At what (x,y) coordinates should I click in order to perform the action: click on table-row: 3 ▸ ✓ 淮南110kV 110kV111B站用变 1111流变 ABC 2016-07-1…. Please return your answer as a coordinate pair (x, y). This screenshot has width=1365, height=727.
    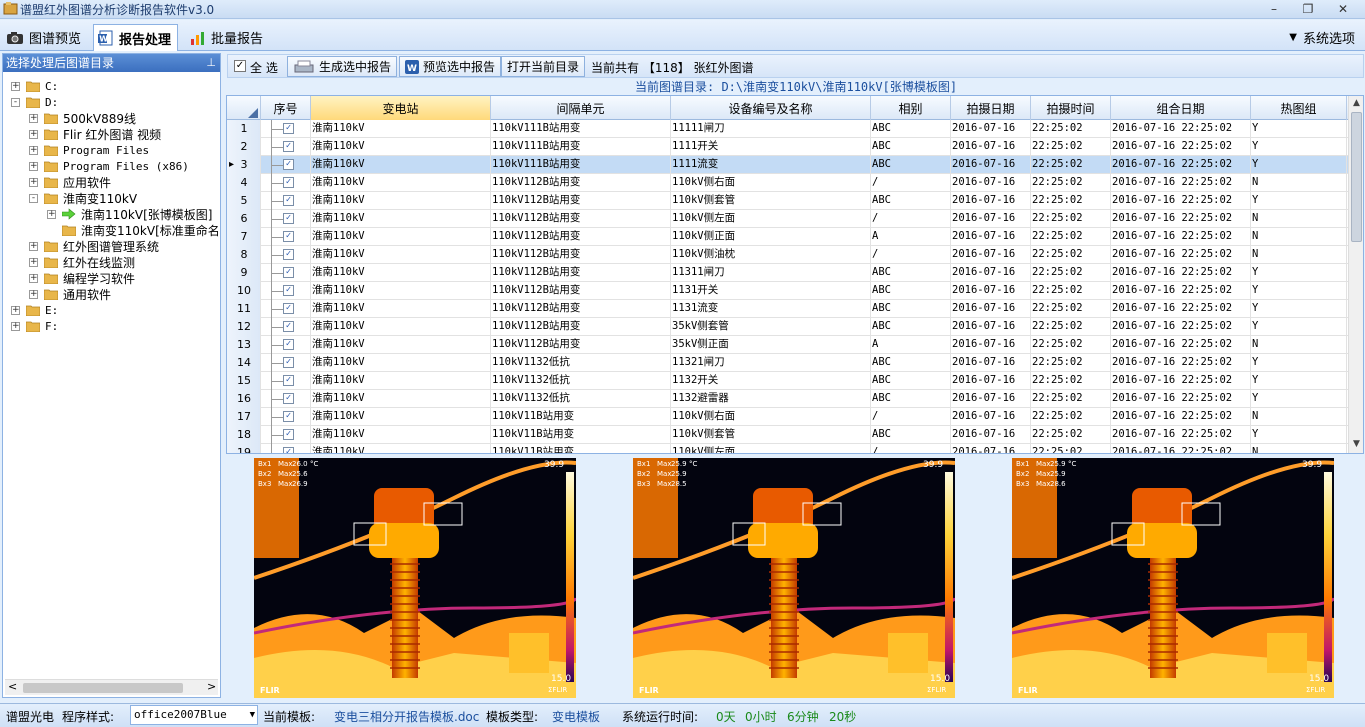
    Looking at the image, I should click on (788, 165).